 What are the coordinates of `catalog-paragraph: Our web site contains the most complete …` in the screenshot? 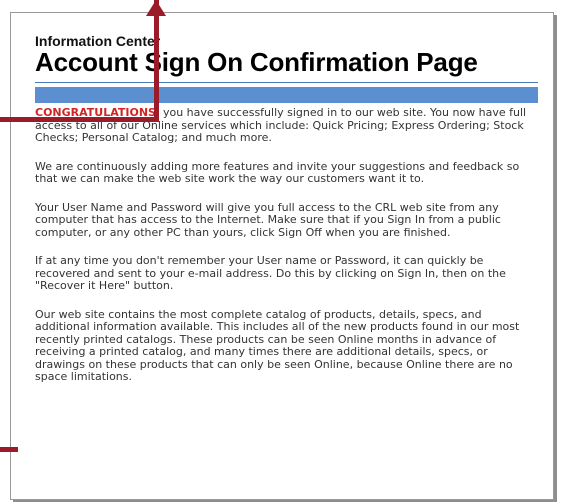 It's located at (277, 345).